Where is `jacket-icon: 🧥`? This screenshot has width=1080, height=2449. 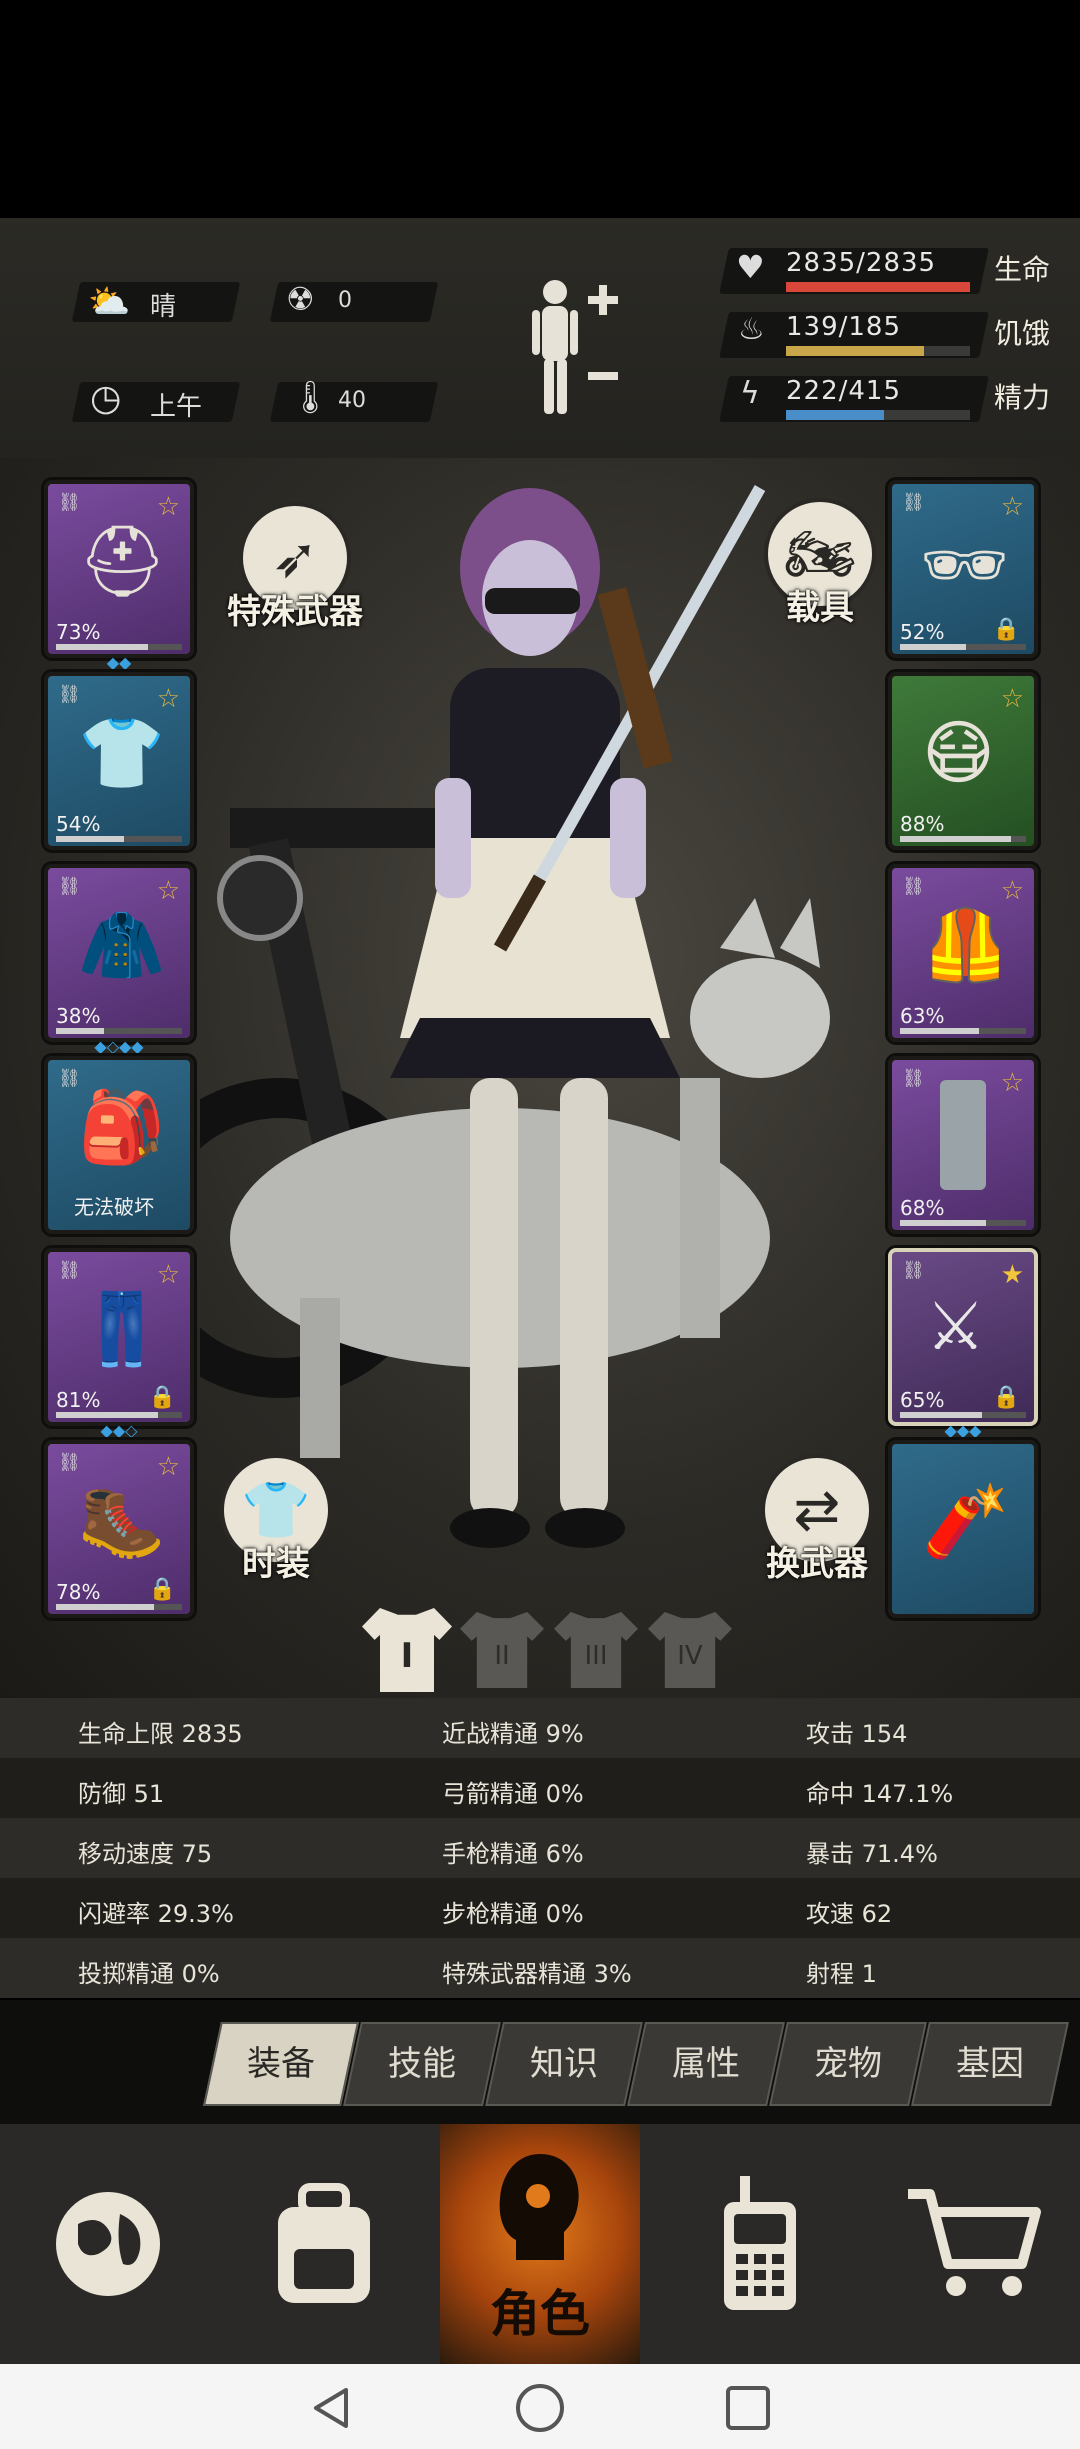
jacket-icon: 🧥 is located at coordinates (122, 945).